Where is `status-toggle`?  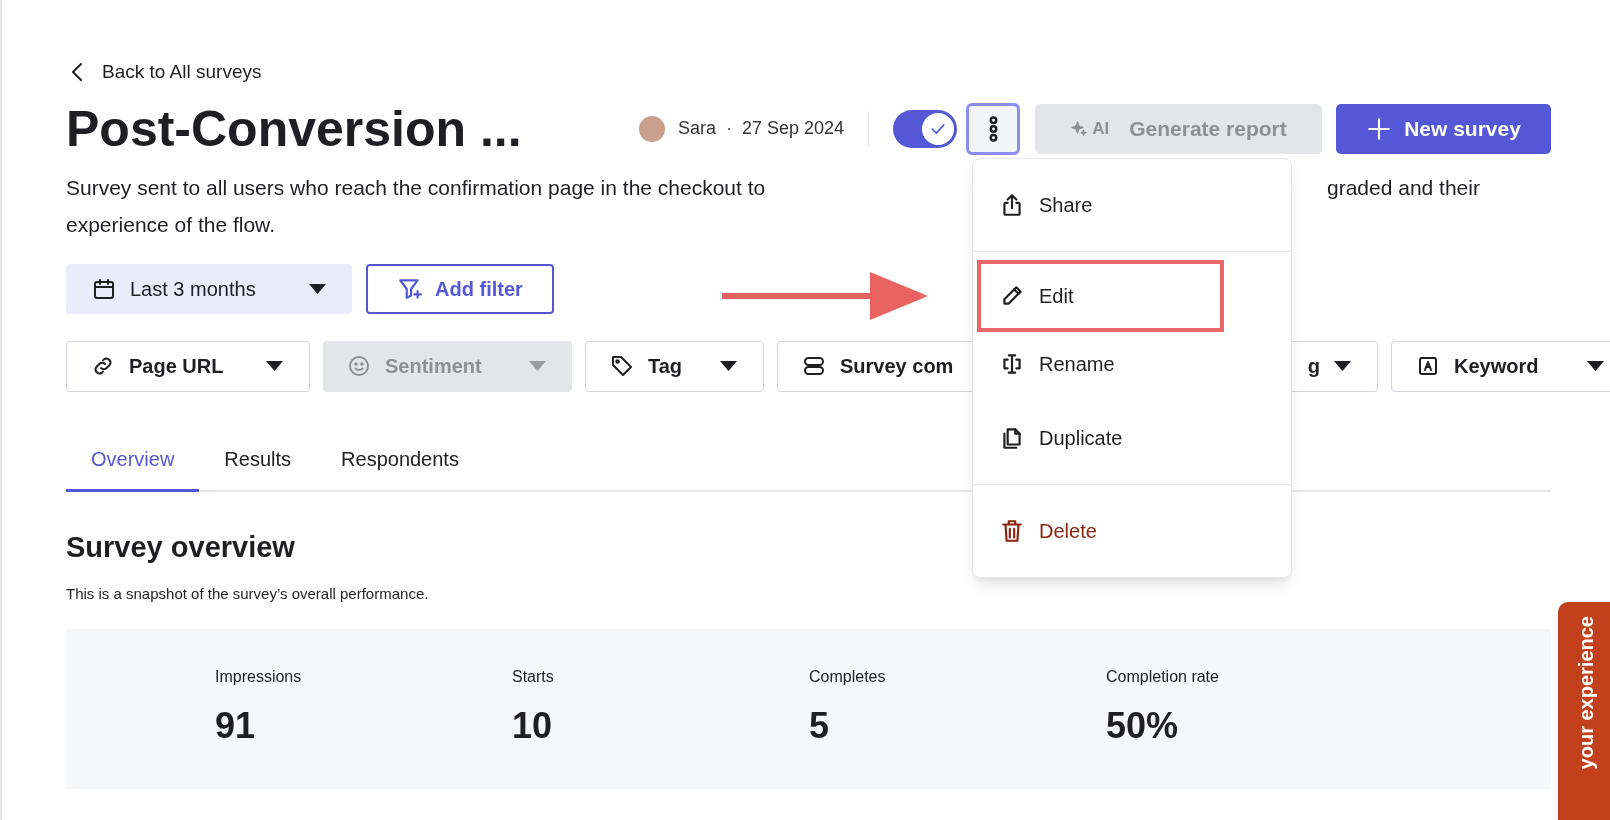
status-toggle is located at coordinates (925, 128).